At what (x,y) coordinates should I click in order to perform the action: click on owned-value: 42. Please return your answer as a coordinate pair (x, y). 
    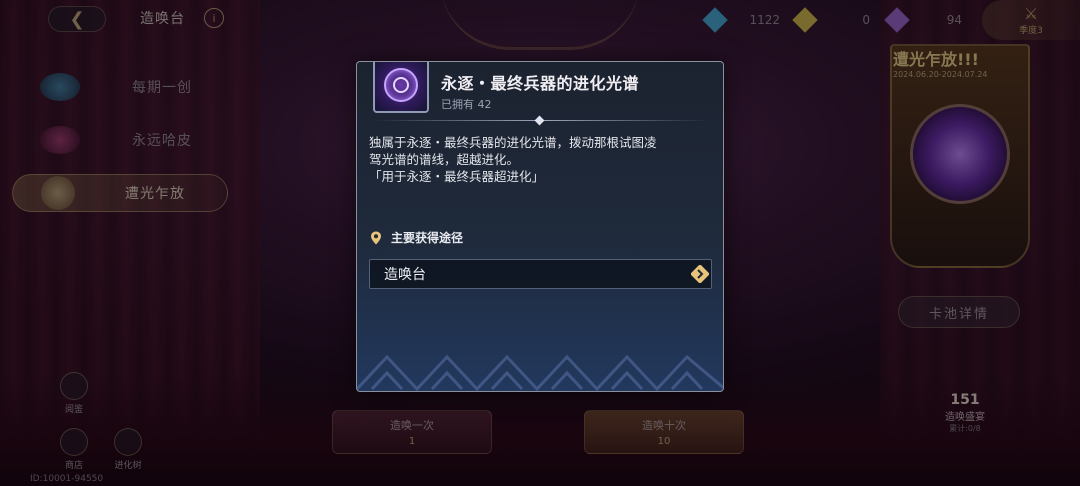
    Looking at the image, I should click on (484, 104).